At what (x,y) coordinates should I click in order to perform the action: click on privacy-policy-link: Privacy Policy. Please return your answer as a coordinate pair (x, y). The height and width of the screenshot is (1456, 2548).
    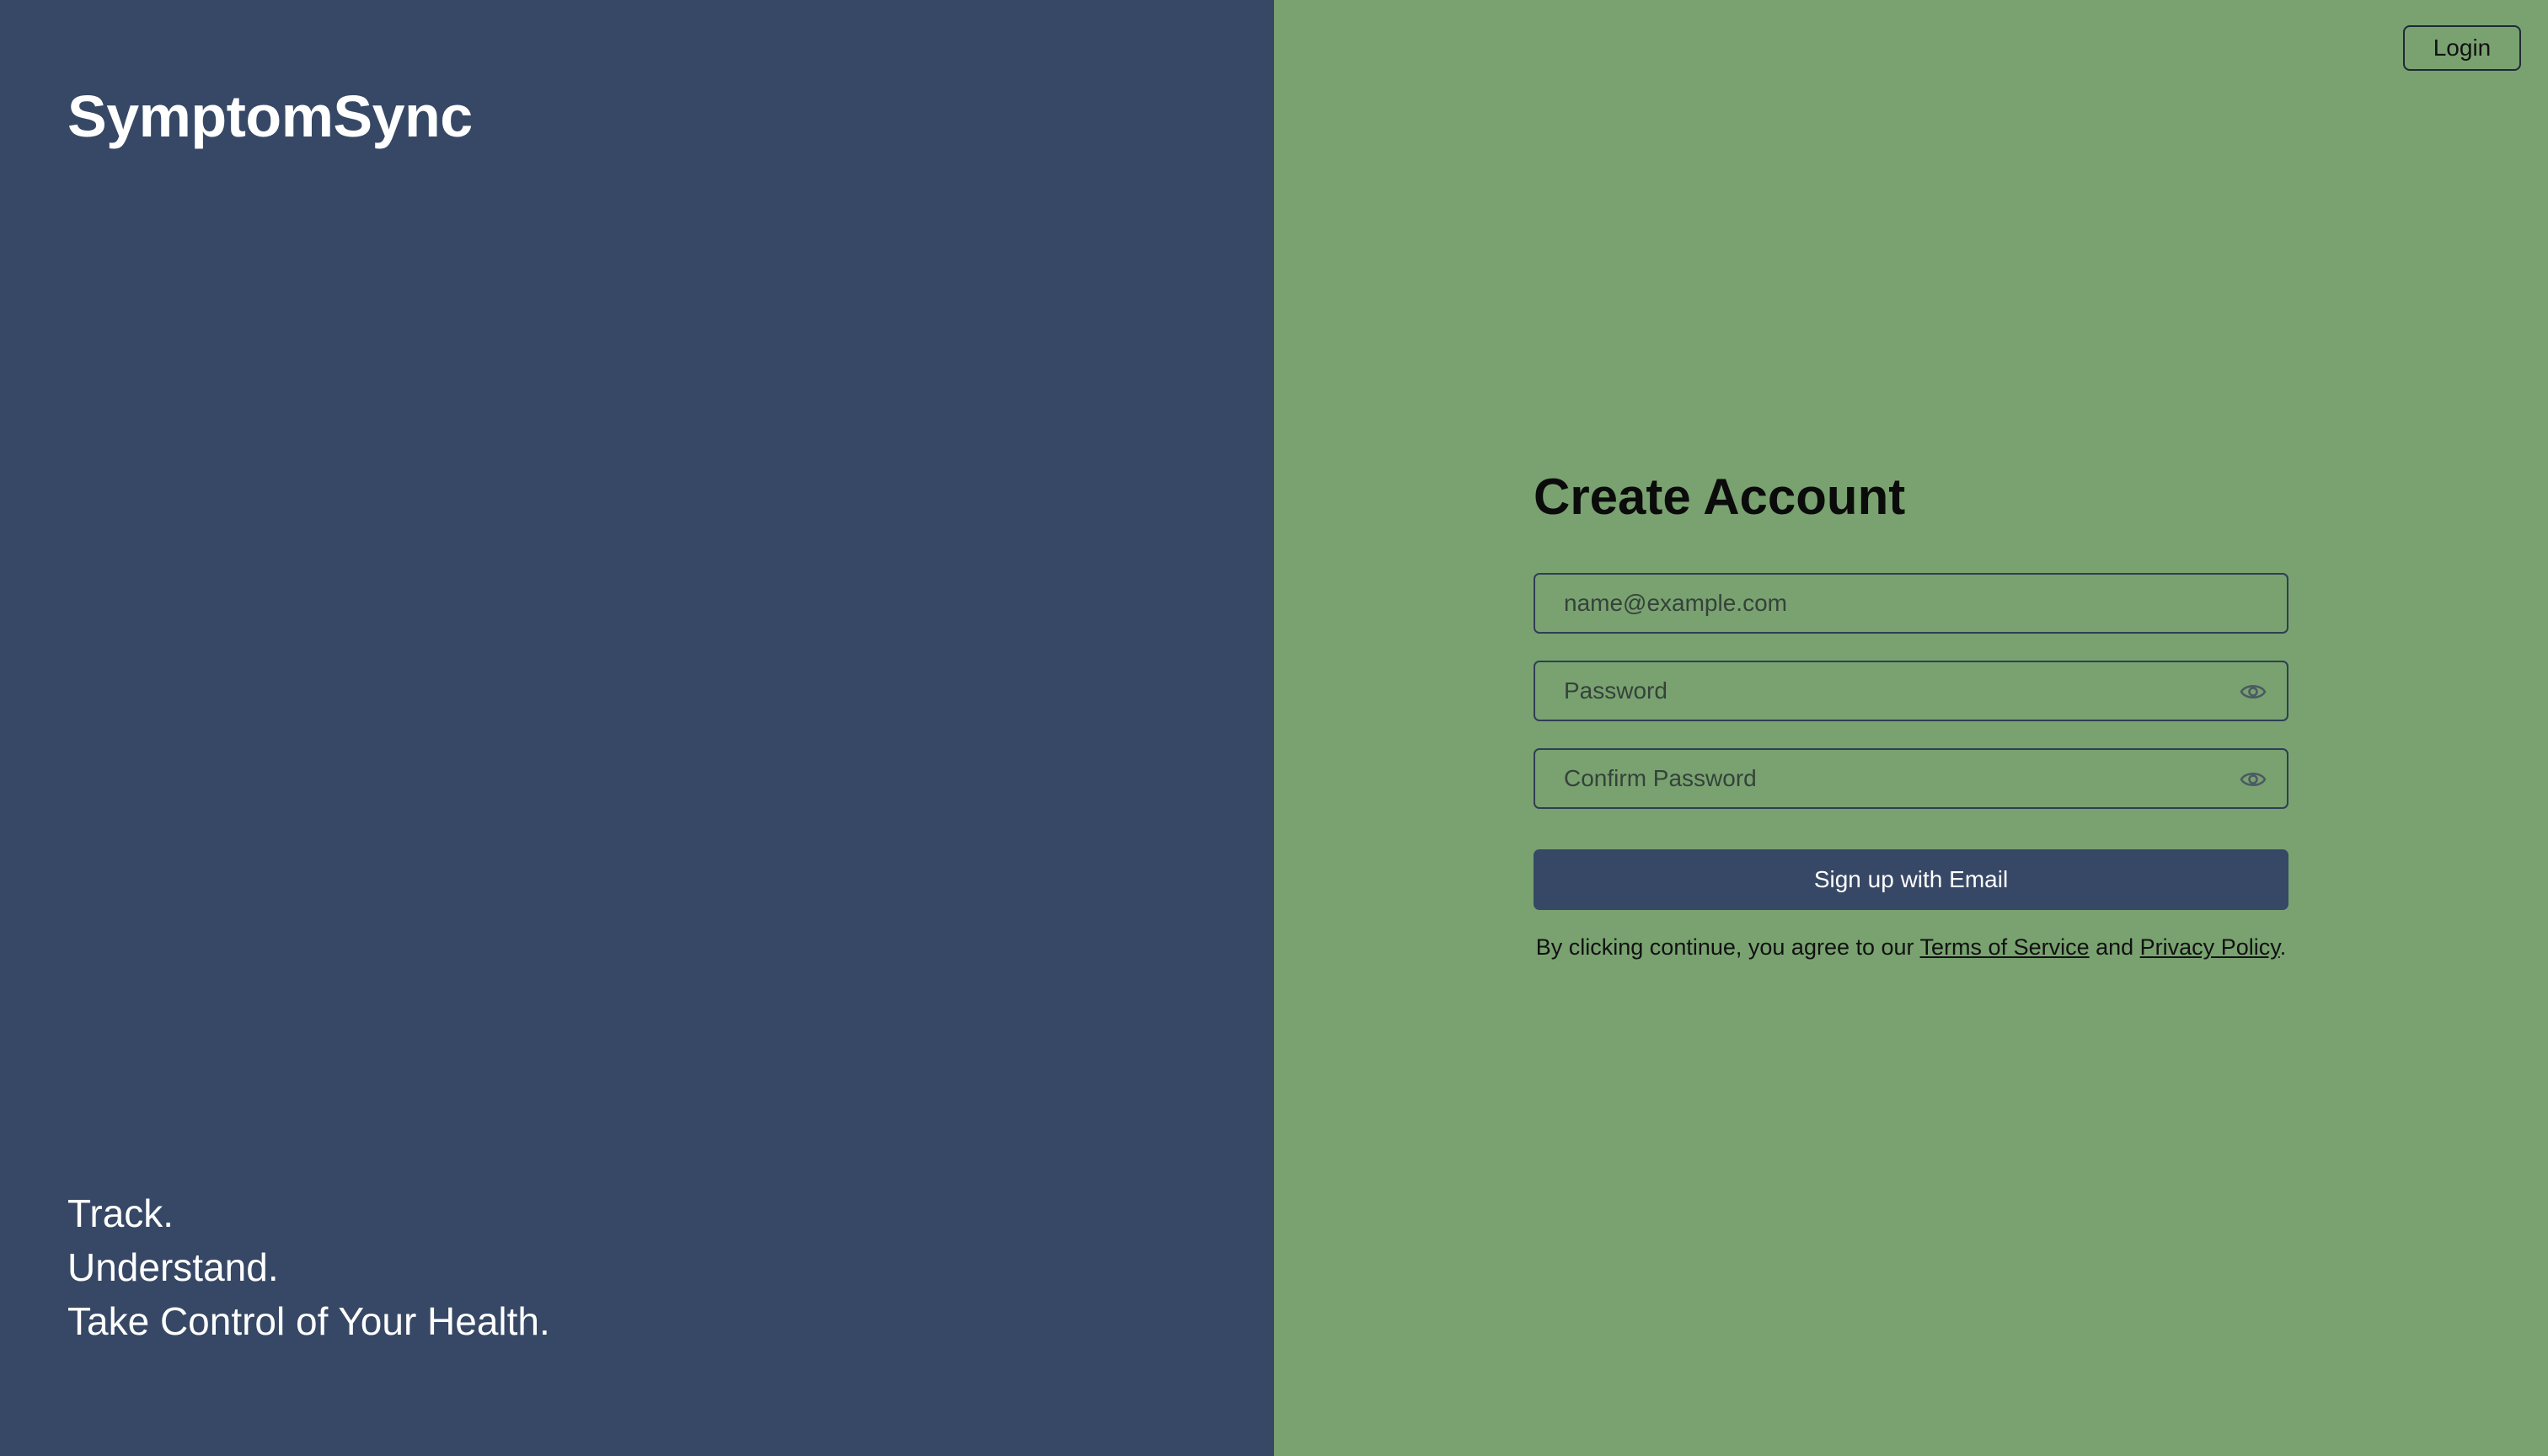
    Looking at the image, I should click on (2210, 947).